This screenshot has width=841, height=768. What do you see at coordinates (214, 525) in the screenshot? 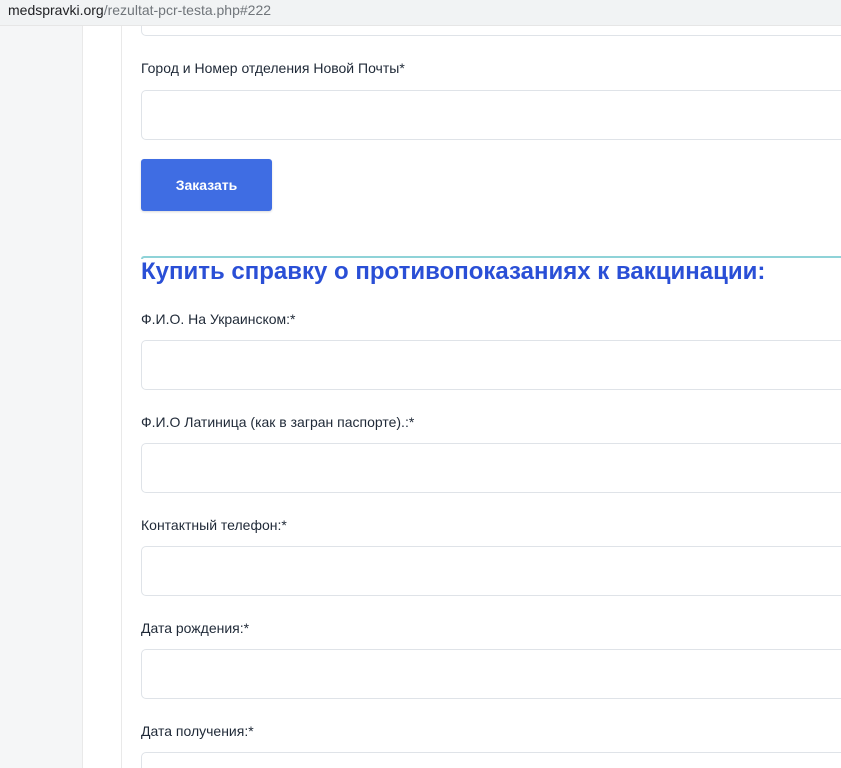
I see `phone-label: Контактный телефон:*` at bounding box center [214, 525].